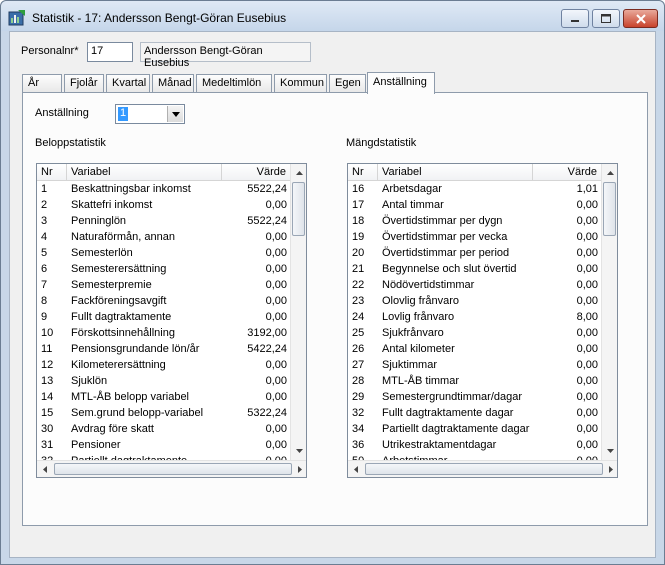 Image resolution: width=665 pixels, height=565 pixels. What do you see at coordinates (401, 83) in the screenshot?
I see `tab-anstallning: Anställning` at bounding box center [401, 83].